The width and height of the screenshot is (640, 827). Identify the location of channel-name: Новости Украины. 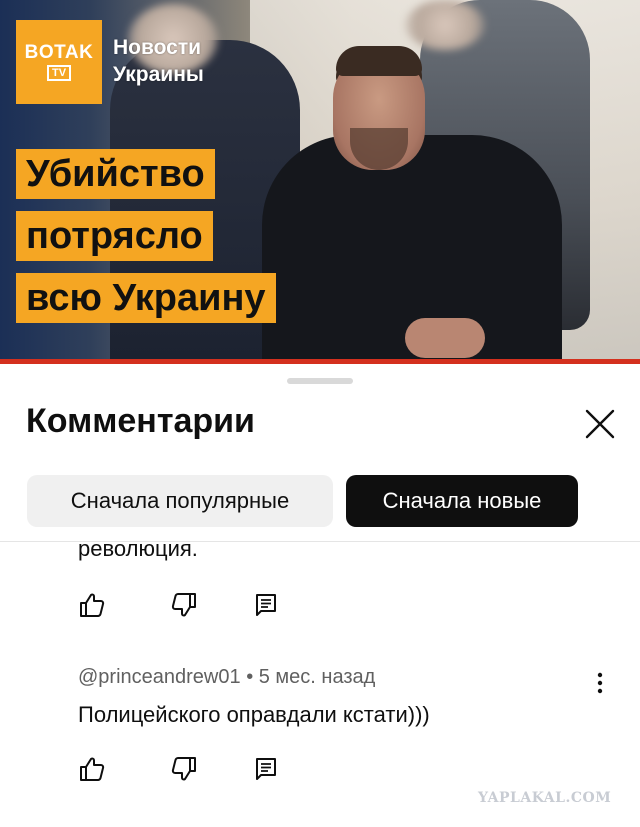
(158, 61).